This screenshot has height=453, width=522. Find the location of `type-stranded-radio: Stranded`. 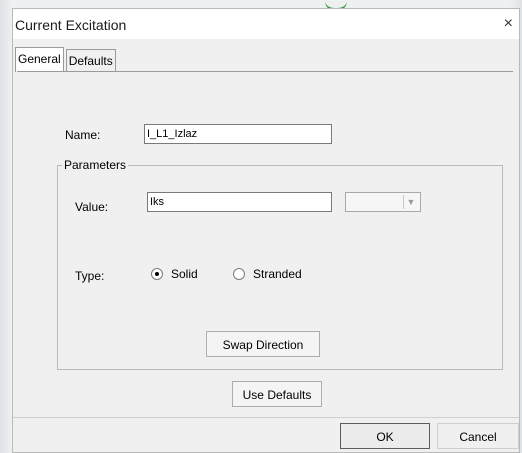

type-stranded-radio: Stranded is located at coordinates (267, 274).